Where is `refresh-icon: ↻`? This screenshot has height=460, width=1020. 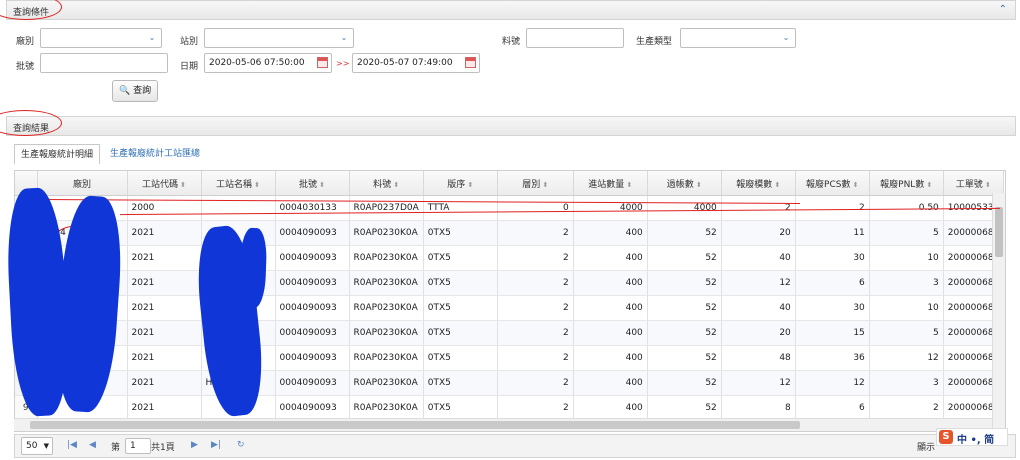
refresh-icon: ↻ is located at coordinates (241, 445).